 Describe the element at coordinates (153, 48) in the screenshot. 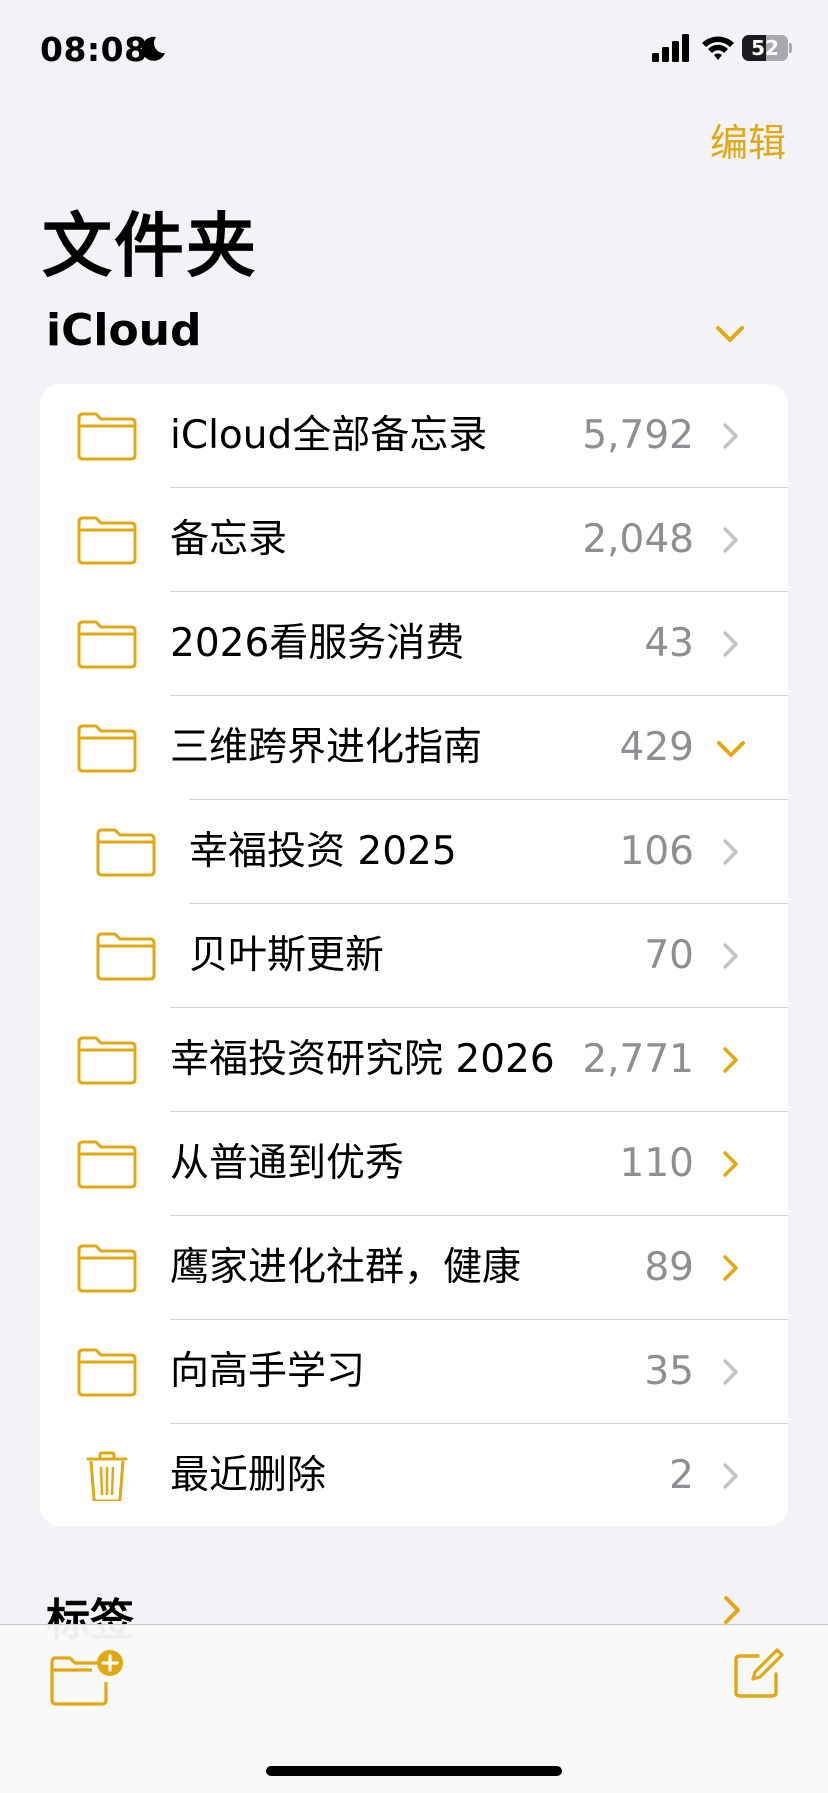

I see `moon-icon` at that location.